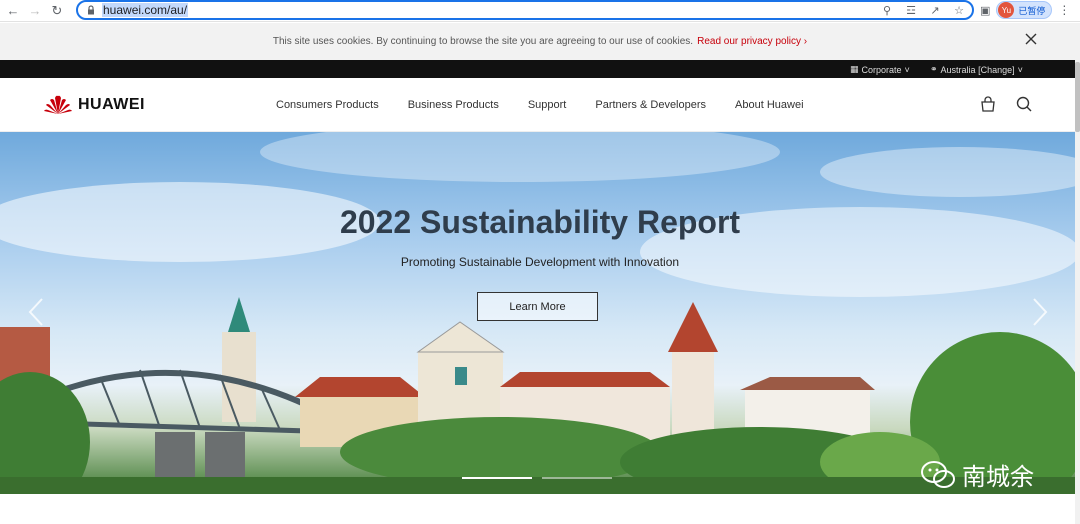 The width and height of the screenshot is (1080, 524). What do you see at coordinates (13, 11) in the screenshot?
I see `back-icon: ←` at bounding box center [13, 11].